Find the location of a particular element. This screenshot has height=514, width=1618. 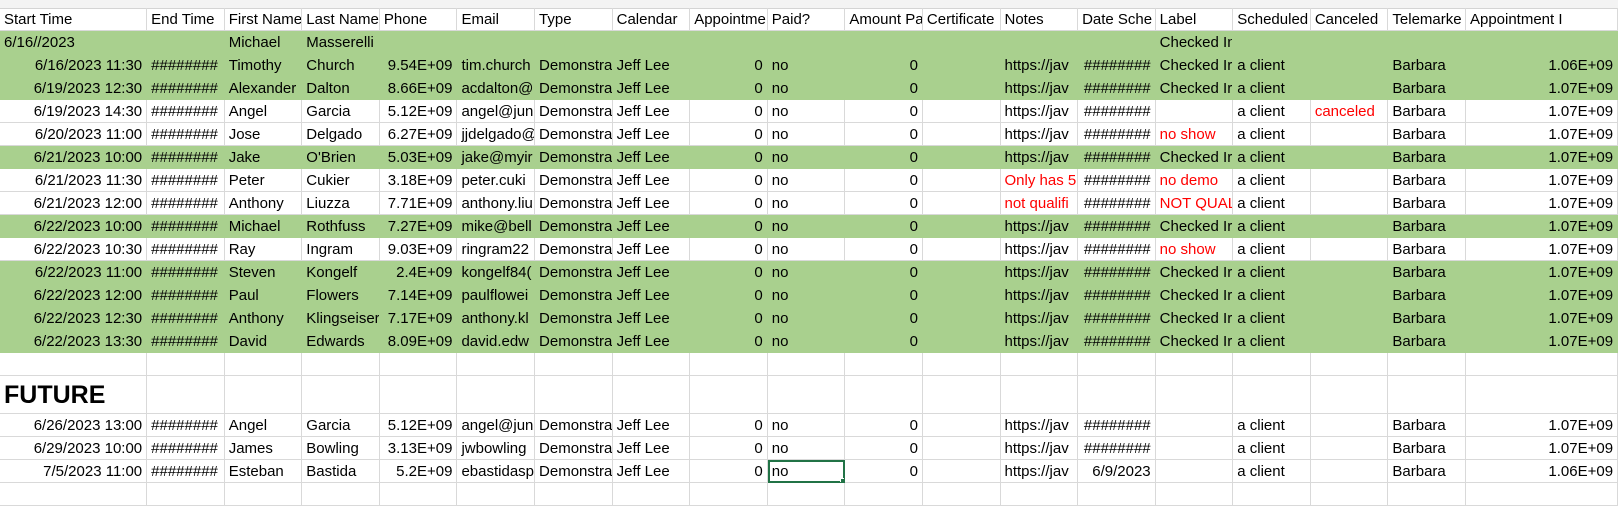

cell-last-name: Ingram is located at coordinates (341, 249).